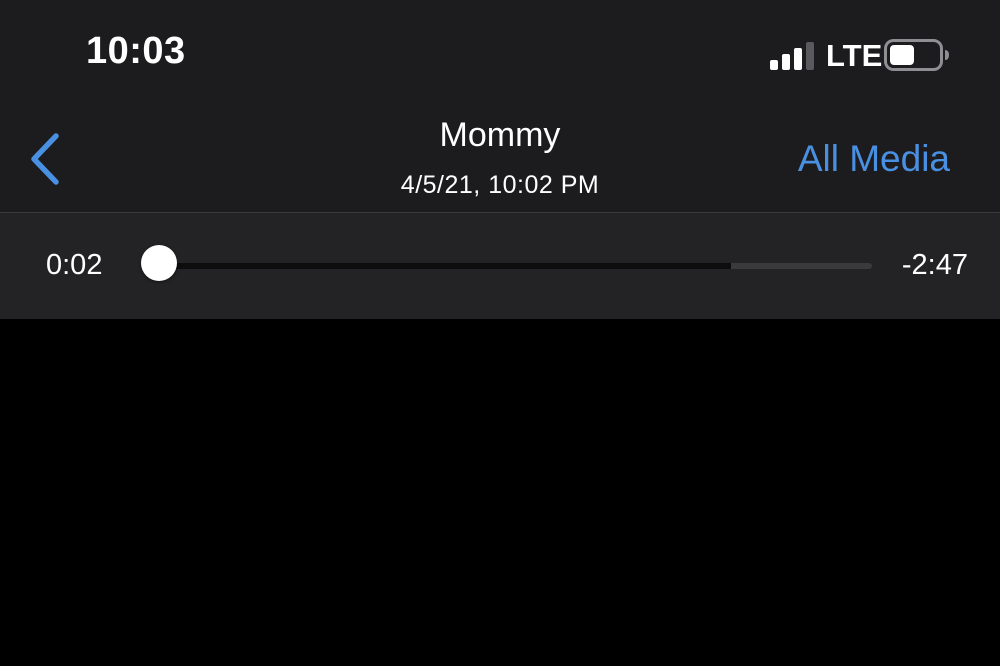 The image size is (1000, 666). I want to click on scrubber-buffered, so click(441, 266).